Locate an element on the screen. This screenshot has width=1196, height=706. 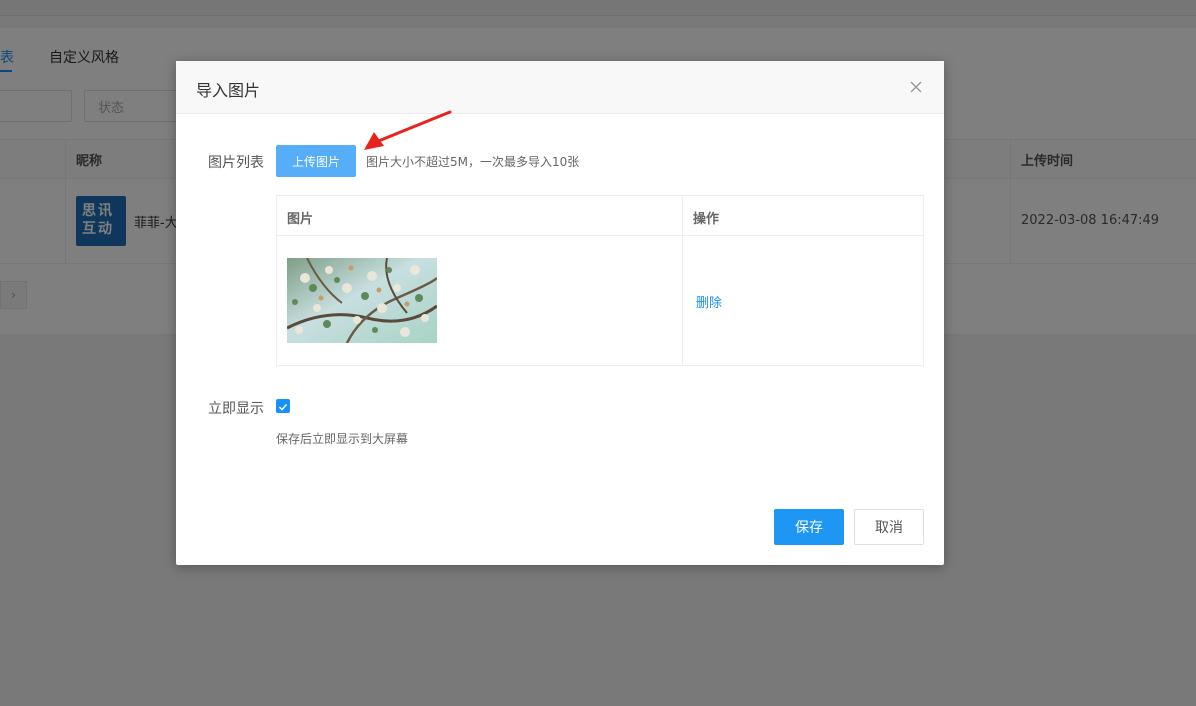
check-icon is located at coordinates (283, 407).